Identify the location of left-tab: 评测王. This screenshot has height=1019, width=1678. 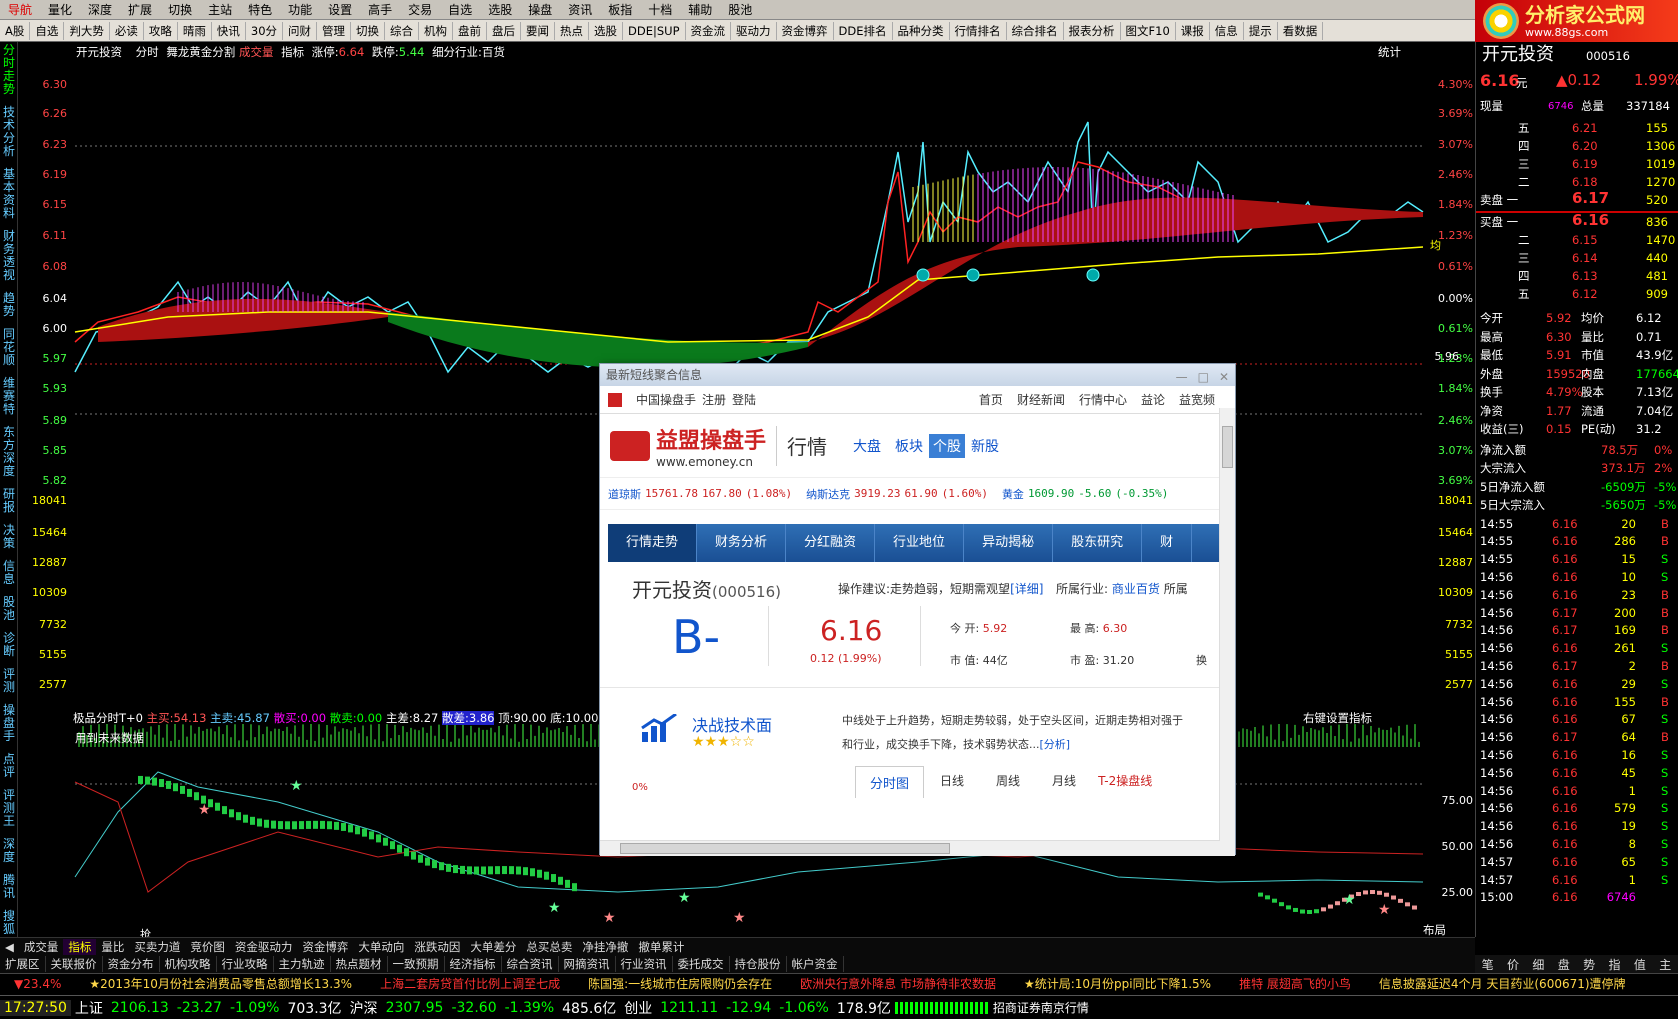
(9, 808).